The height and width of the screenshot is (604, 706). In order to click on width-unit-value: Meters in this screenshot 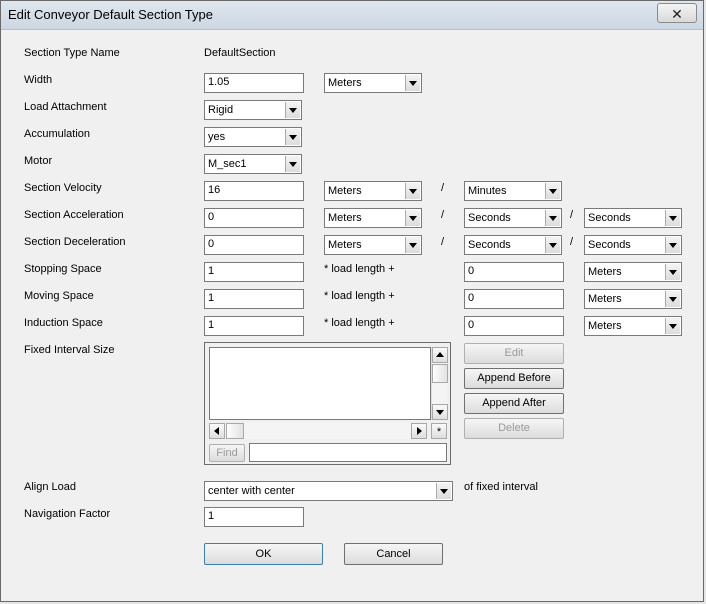, I will do `click(345, 83)`.